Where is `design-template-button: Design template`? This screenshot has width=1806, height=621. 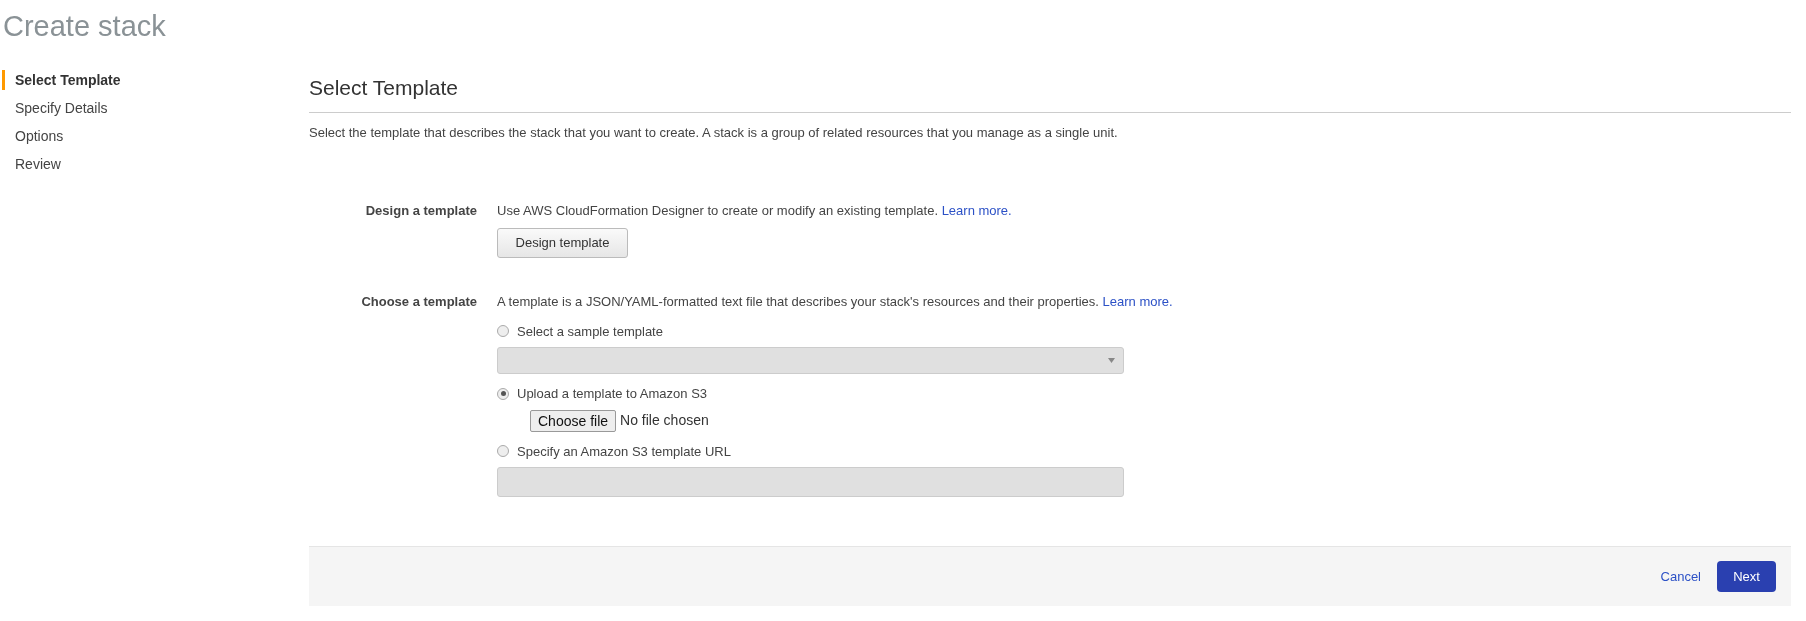
design-template-button: Design template is located at coordinates (562, 243).